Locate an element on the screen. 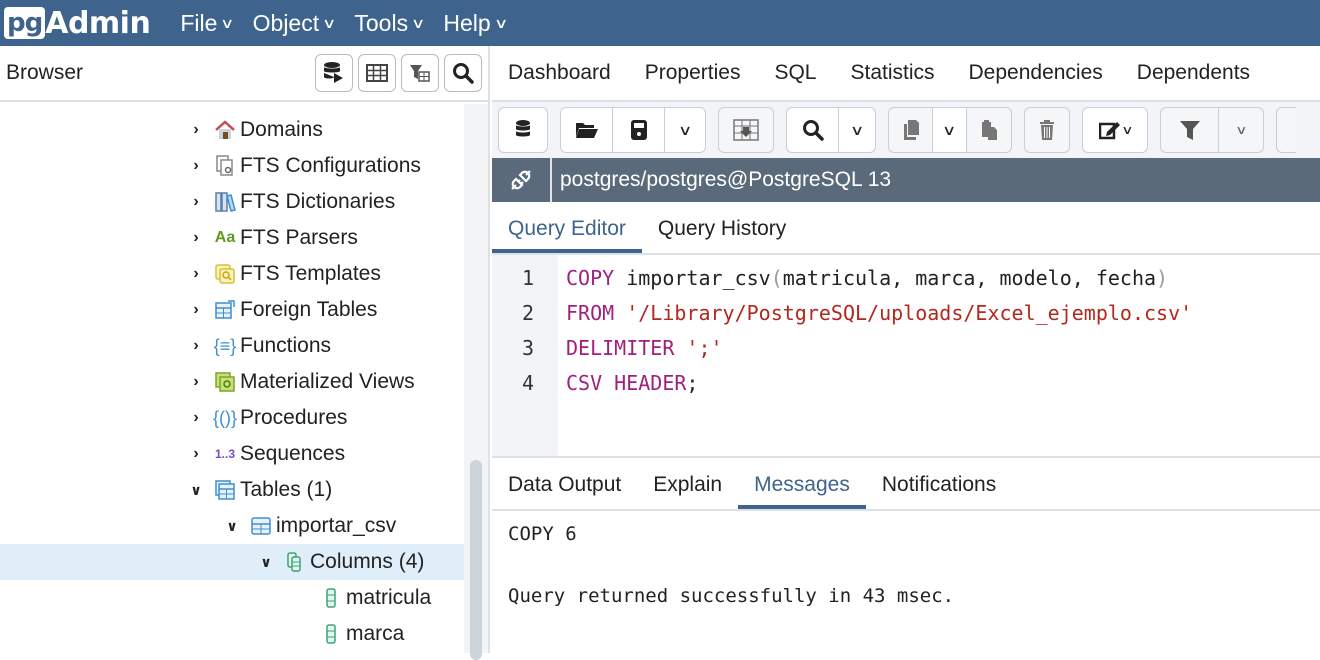 Image resolution: width=1320 pixels, height=660 pixels. tables-icon is located at coordinates (225, 490).